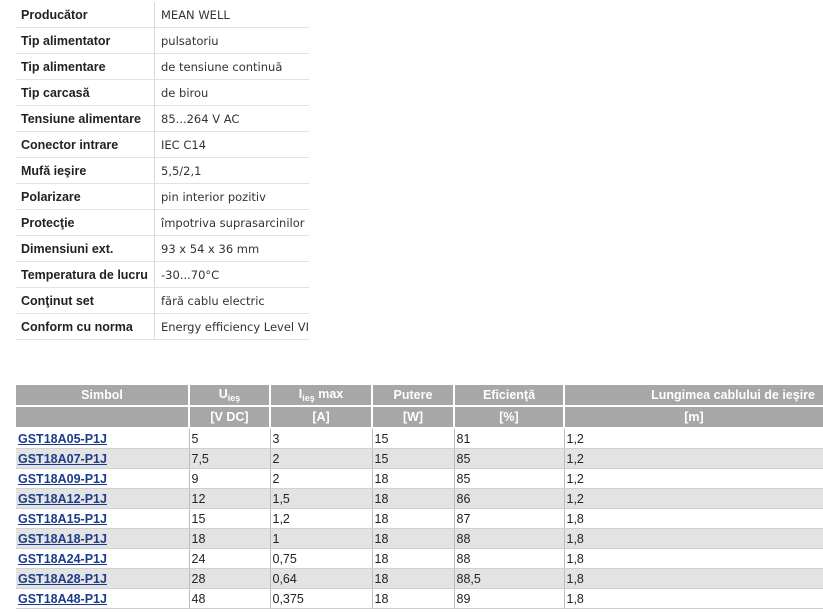 This screenshot has height=612, width=823. Describe the element at coordinates (85, 40) in the screenshot. I see `spec-label: Tip alimentator` at that location.